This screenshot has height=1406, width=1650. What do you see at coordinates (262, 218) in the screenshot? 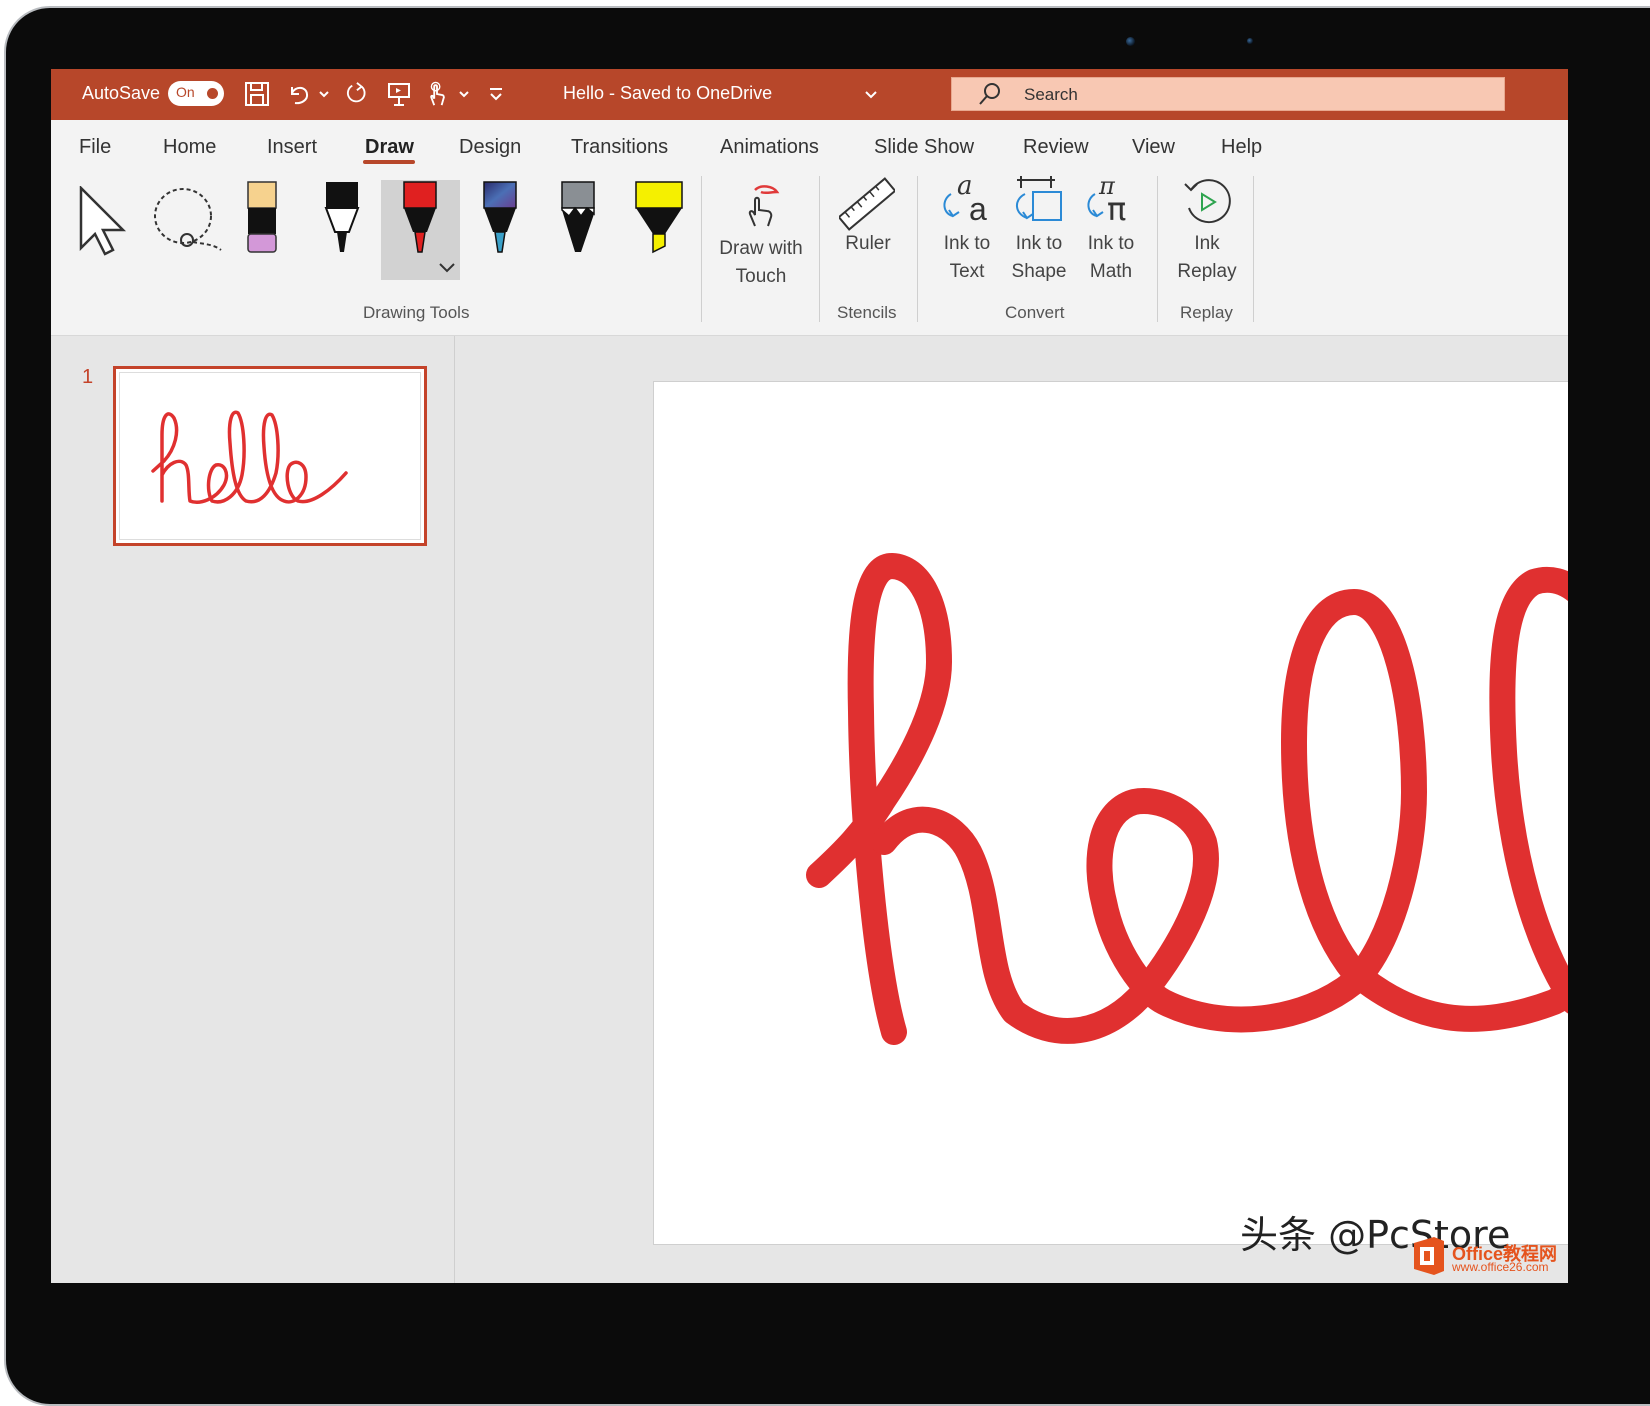
I see `eraser-icon` at bounding box center [262, 218].